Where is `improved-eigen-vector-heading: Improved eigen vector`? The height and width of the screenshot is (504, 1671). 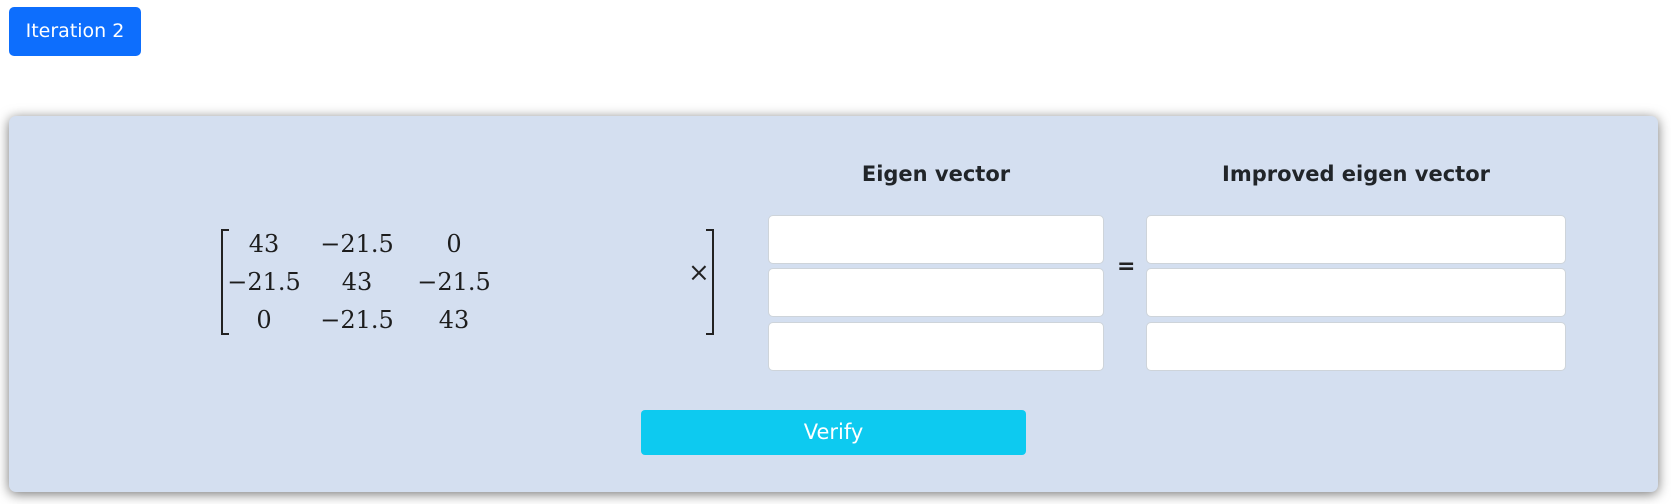
improved-eigen-vector-heading: Improved eigen vector is located at coordinates (1356, 174).